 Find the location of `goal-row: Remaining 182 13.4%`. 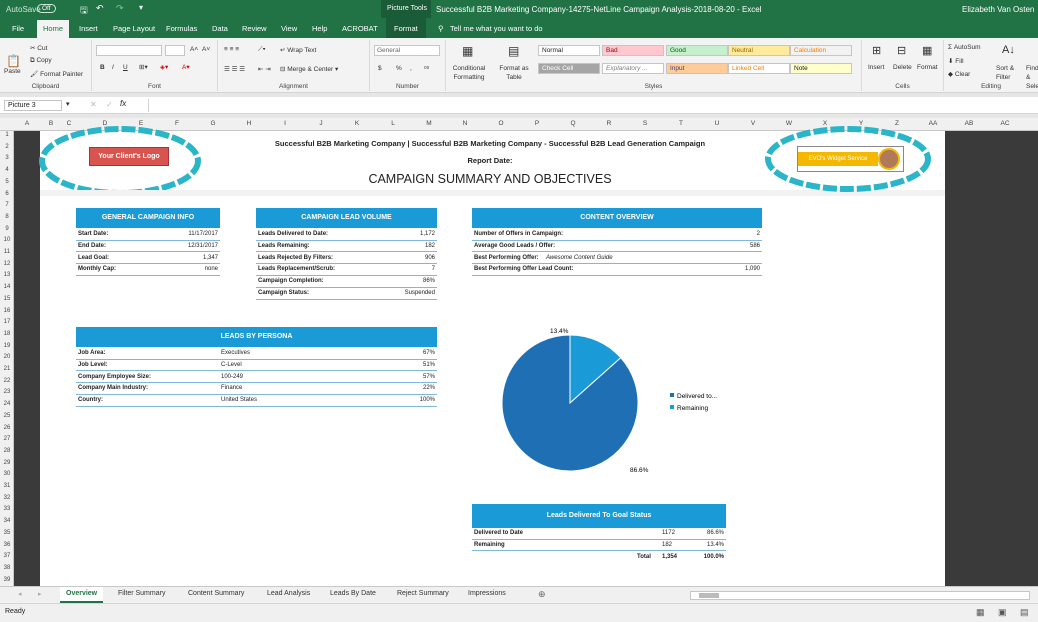

goal-row: Remaining 182 13.4% is located at coordinates (599, 546).